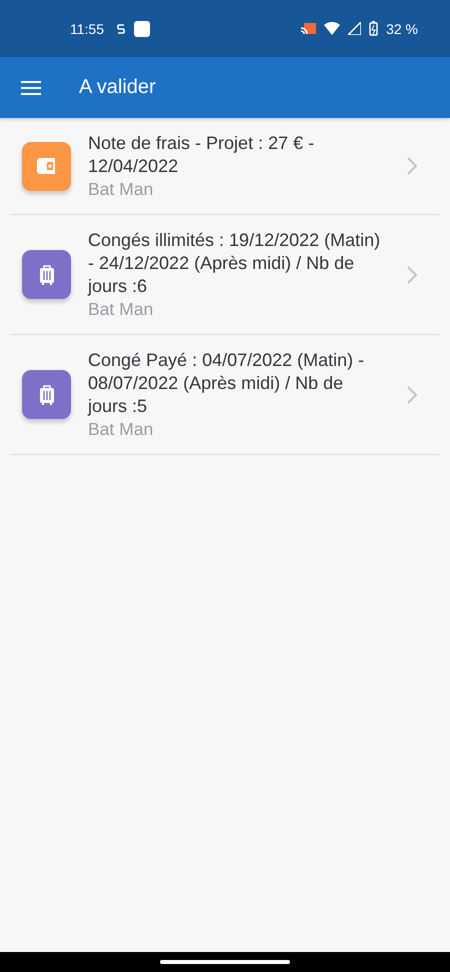  I want to click on request-title: Note de frais - Projet : 27 € - 12/04/2022, so click(202, 155).